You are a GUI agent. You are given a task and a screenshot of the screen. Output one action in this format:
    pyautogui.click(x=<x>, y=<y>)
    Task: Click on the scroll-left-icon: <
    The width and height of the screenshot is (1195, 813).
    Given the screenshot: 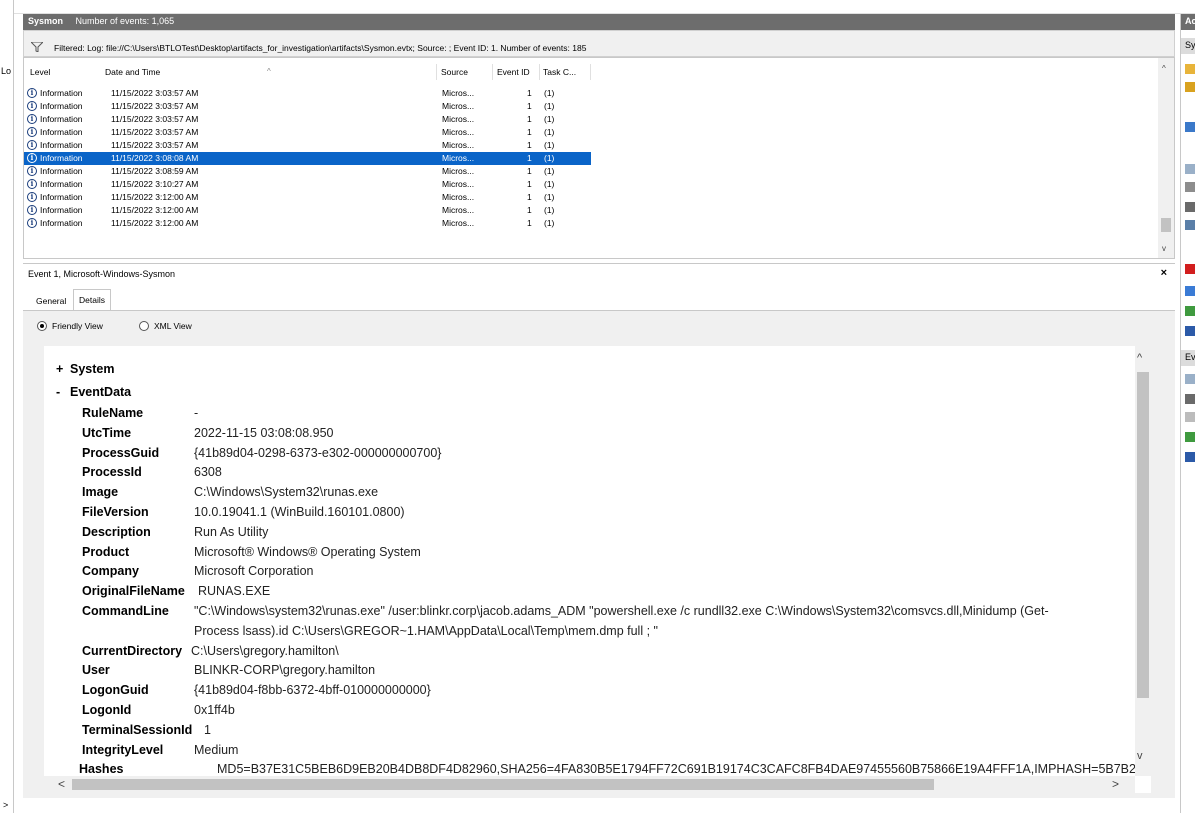 What is the action you would take?
    pyautogui.click(x=61, y=784)
    